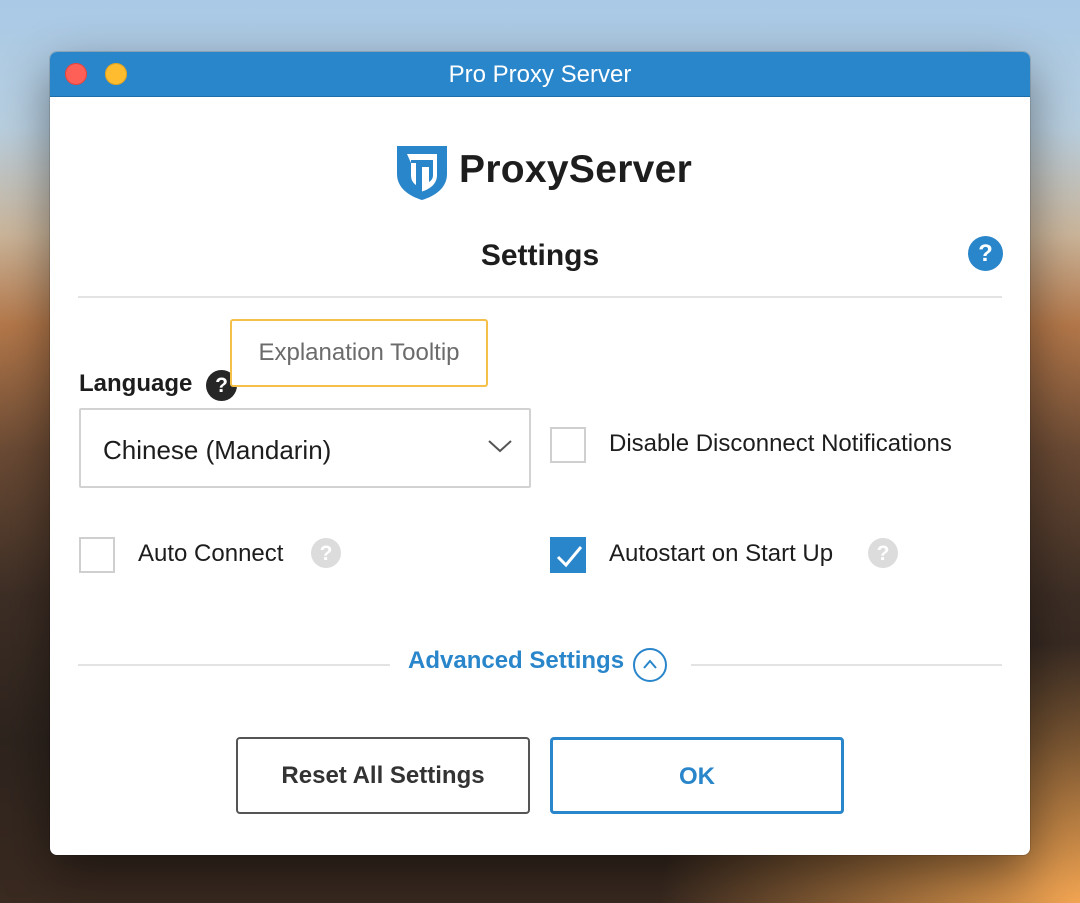 This screenshot has height=903, width=1080. I want to click on auto-connect-checkbox, so click(97, 555).